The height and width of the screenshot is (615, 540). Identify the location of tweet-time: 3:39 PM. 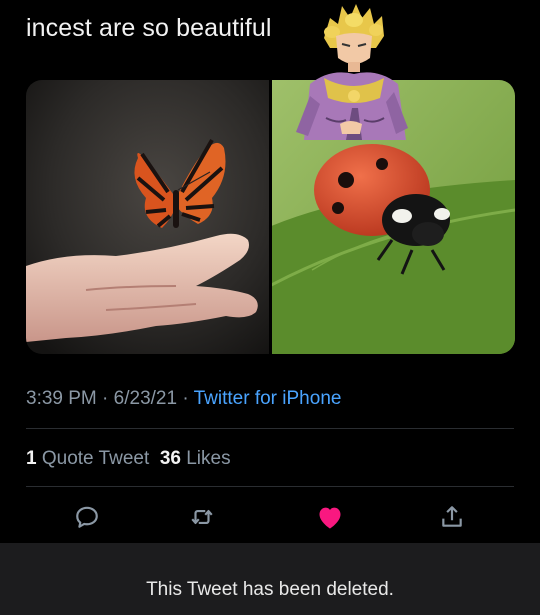
(61, 398).